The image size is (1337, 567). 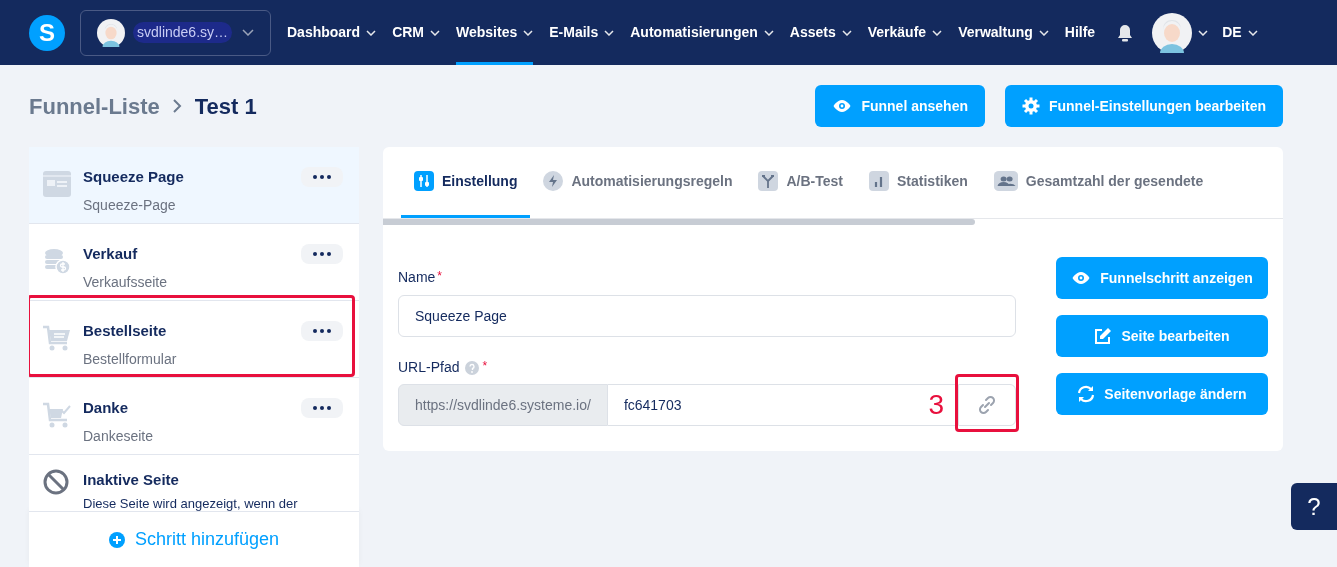 I want to click on people-icon, so click(x=1005, y=181).